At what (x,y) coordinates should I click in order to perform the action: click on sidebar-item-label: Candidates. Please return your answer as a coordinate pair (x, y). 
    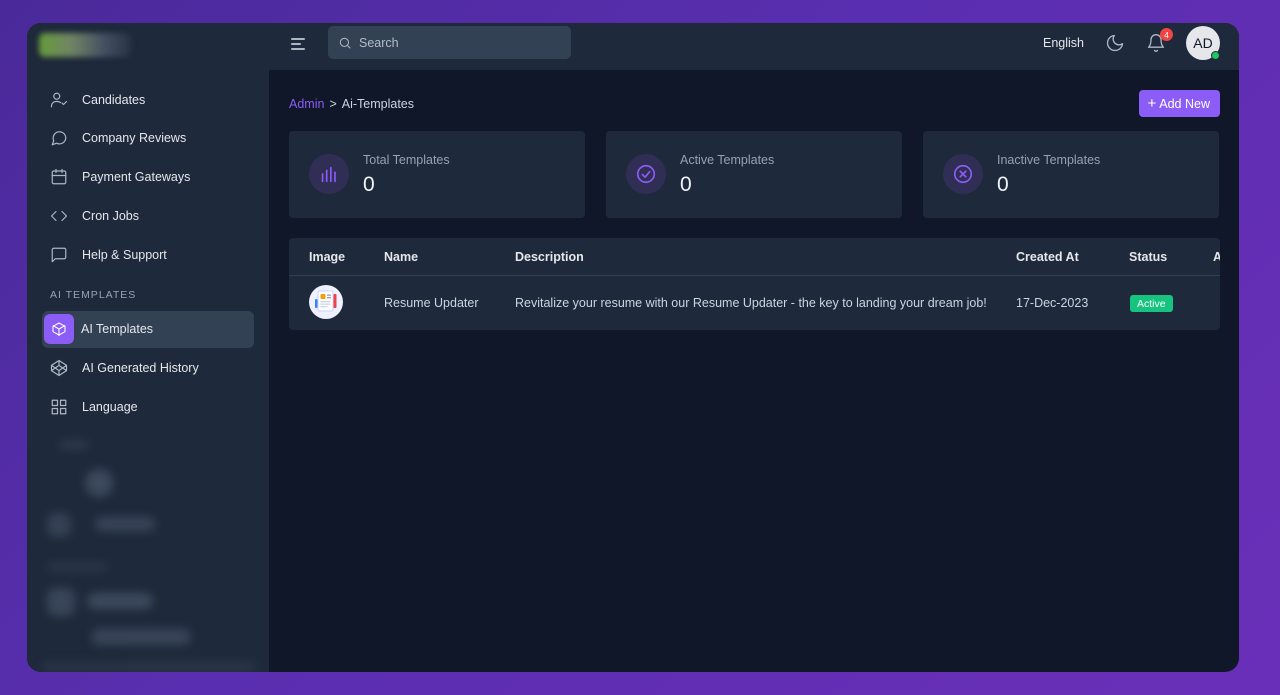
    Looking at the image, I should click on (114, 99).